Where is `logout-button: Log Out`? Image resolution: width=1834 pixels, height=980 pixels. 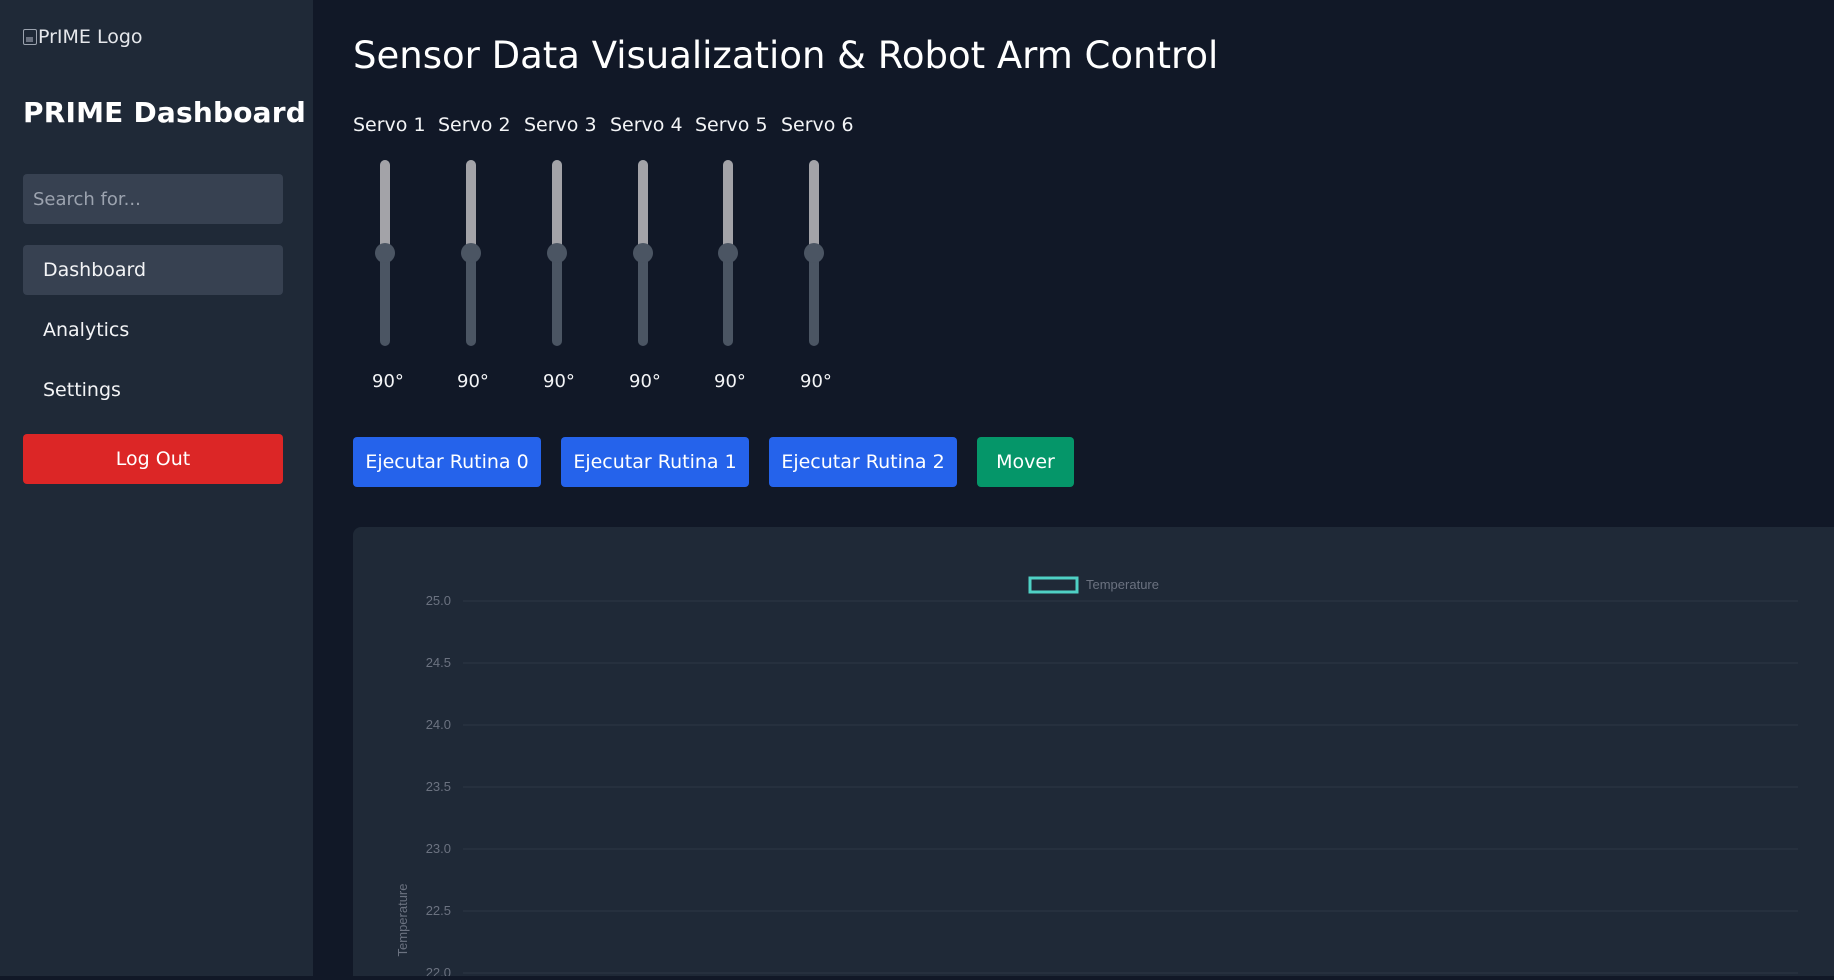
logout-button: Log Out is located at coordinates (153, 459).